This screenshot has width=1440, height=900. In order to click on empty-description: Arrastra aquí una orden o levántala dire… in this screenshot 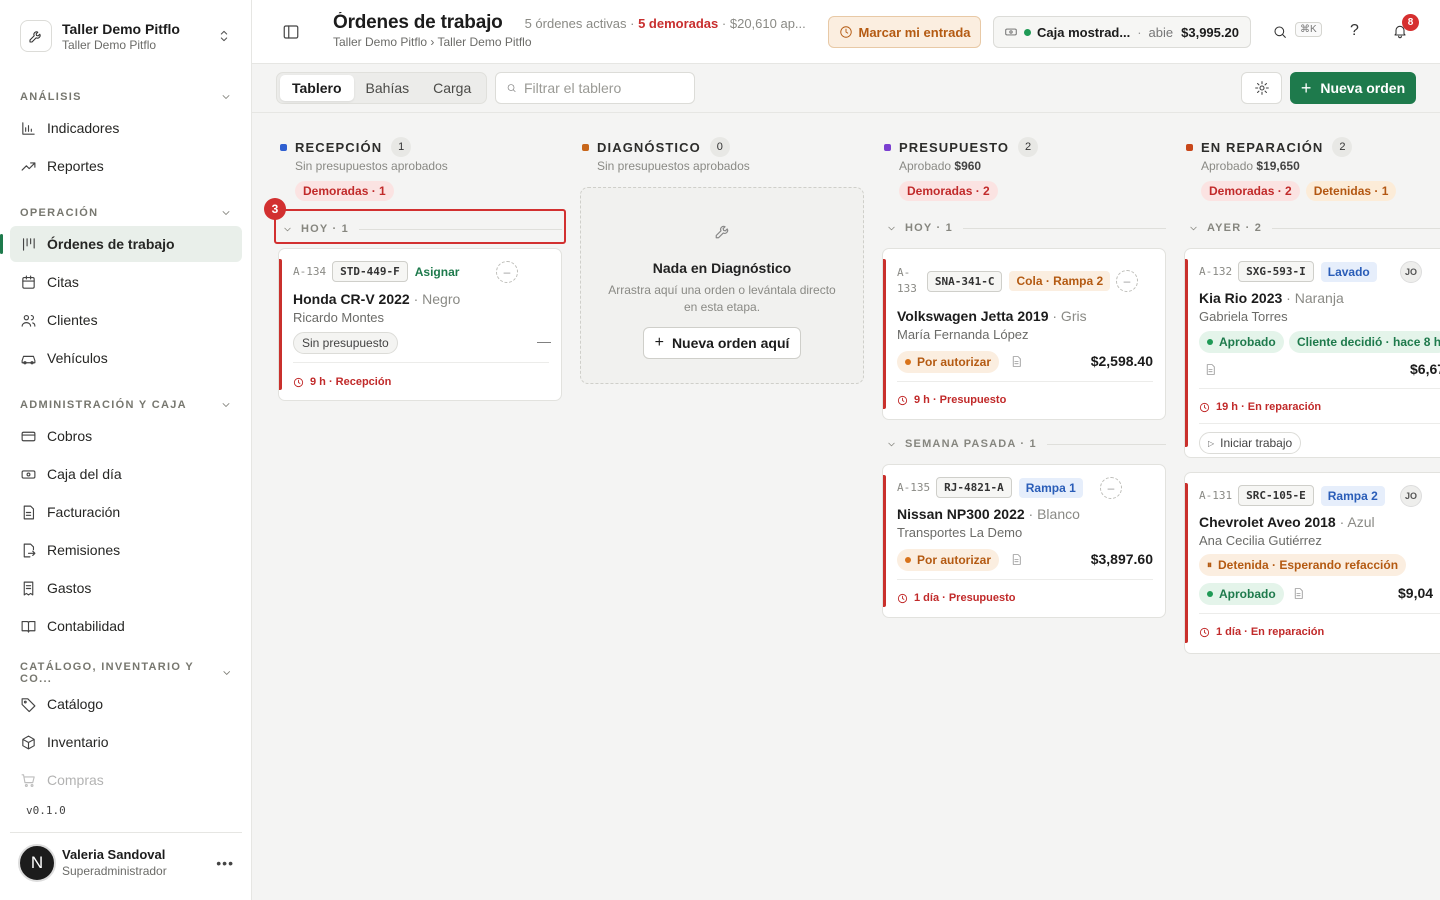, I will do `click(722, 298)`.